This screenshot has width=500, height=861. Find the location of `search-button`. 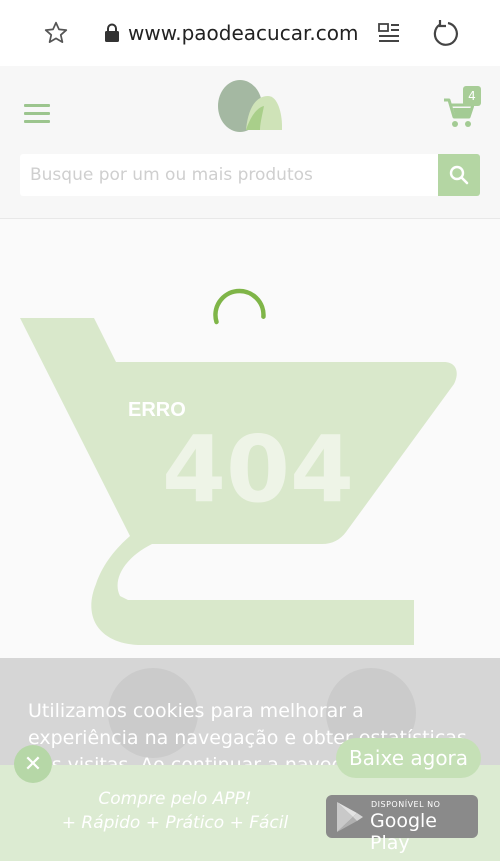

search-button is located at coordinates (459, 175).